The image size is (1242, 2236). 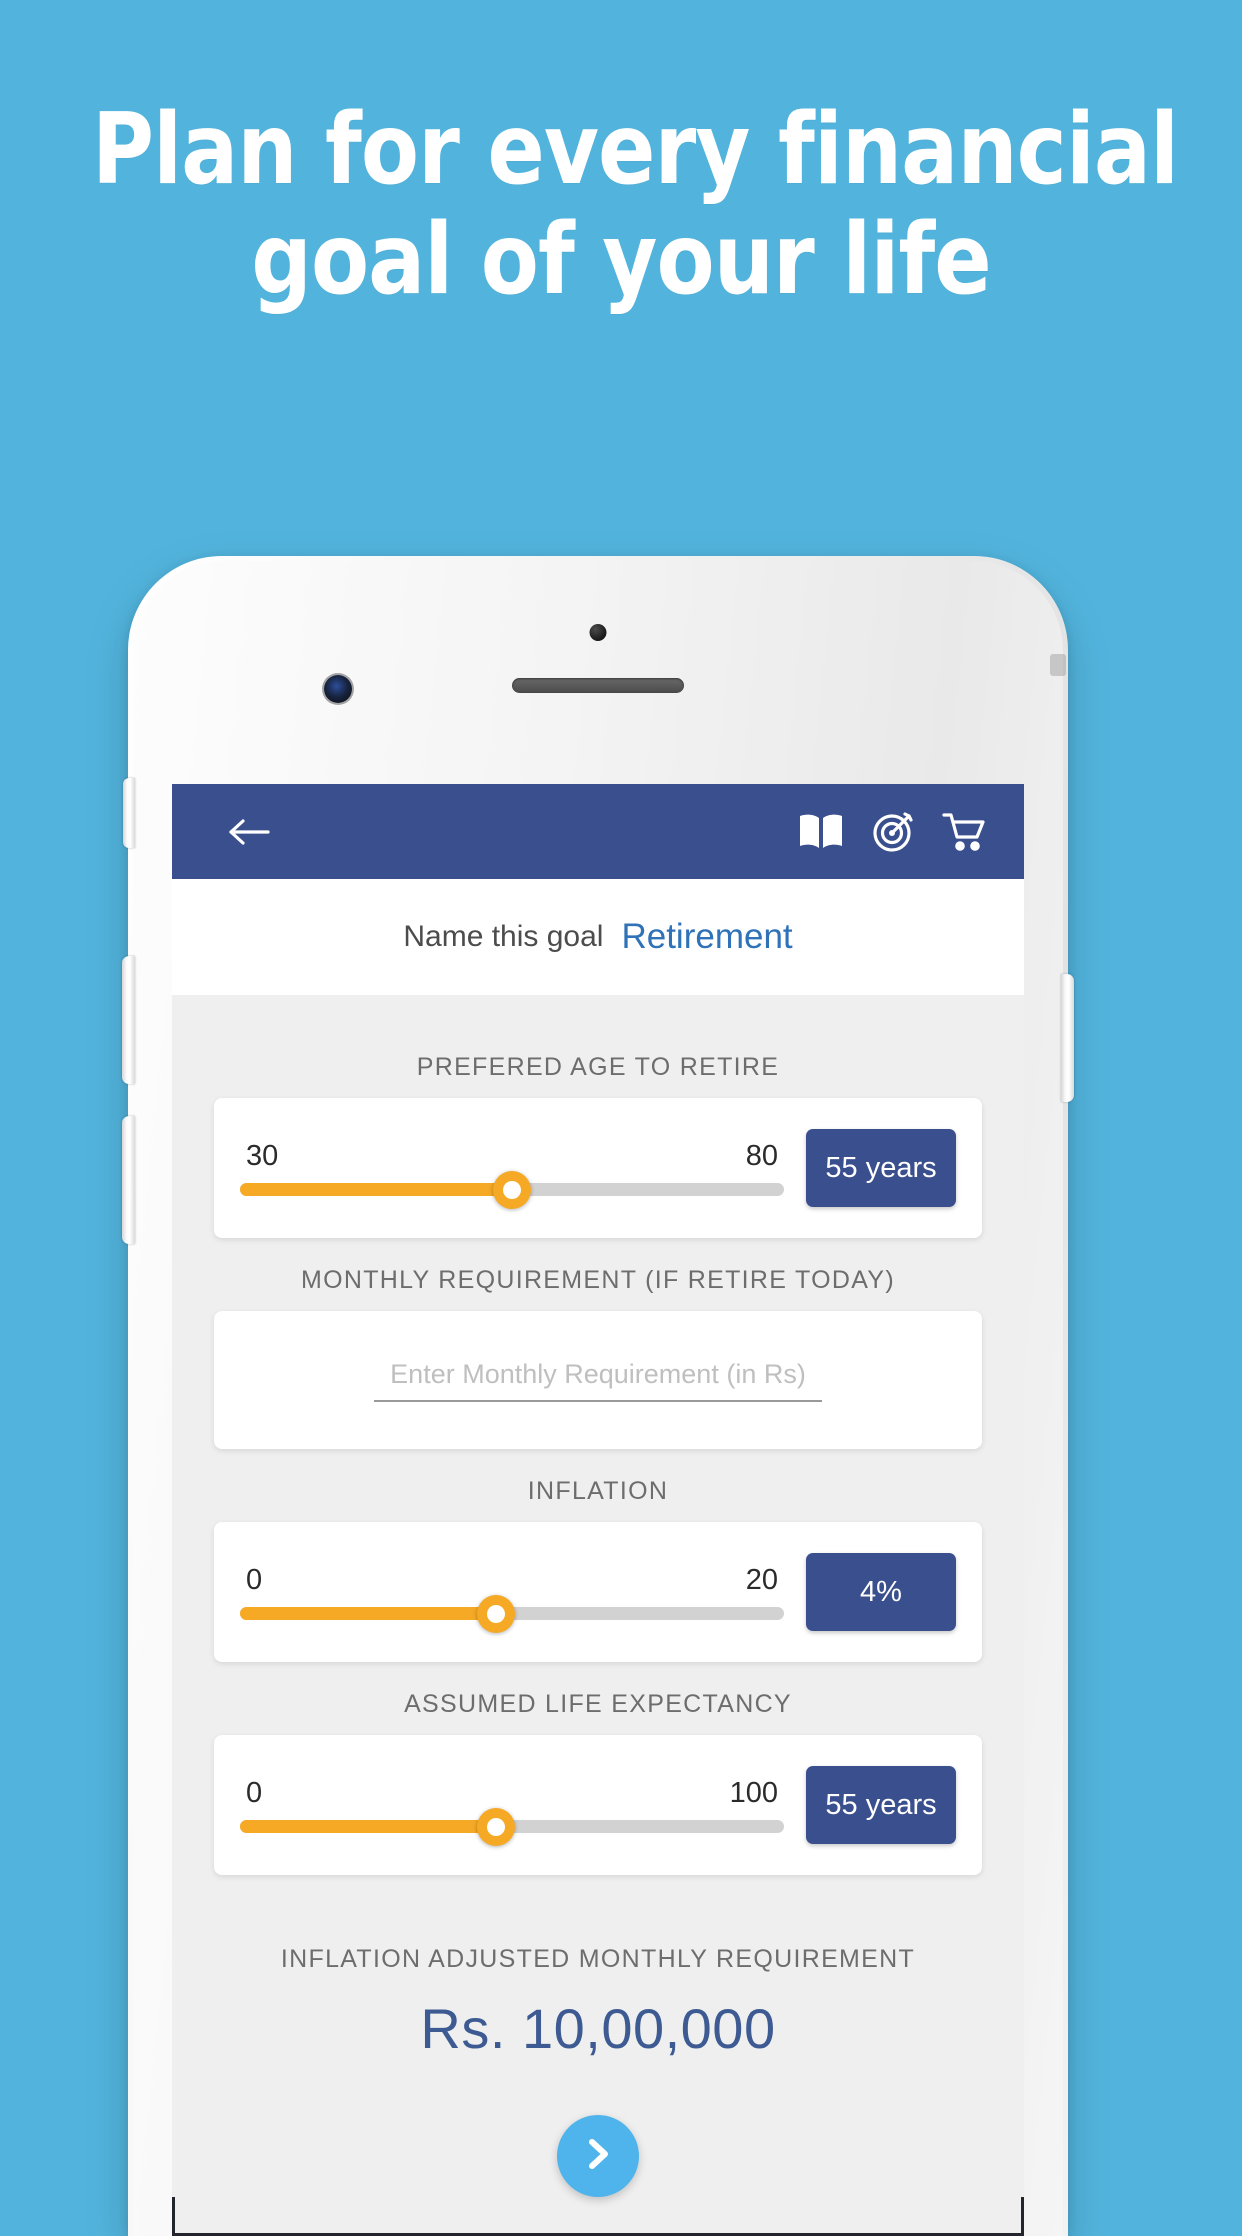 I want to click on slider-range-labels-inflation: 0 20, so click(x=512, y=1585).